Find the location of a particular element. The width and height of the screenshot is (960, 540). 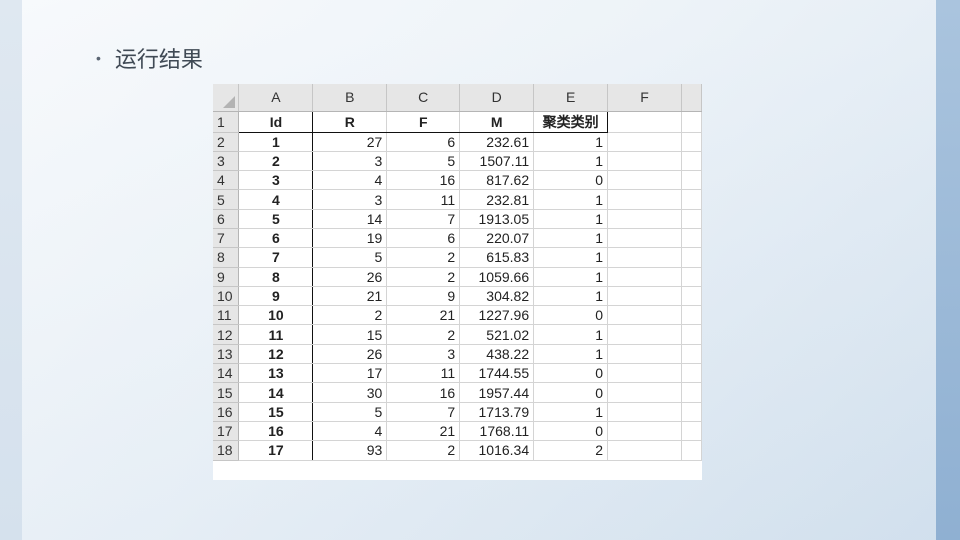

row-number: 13 is located at coordinates (226, 354).